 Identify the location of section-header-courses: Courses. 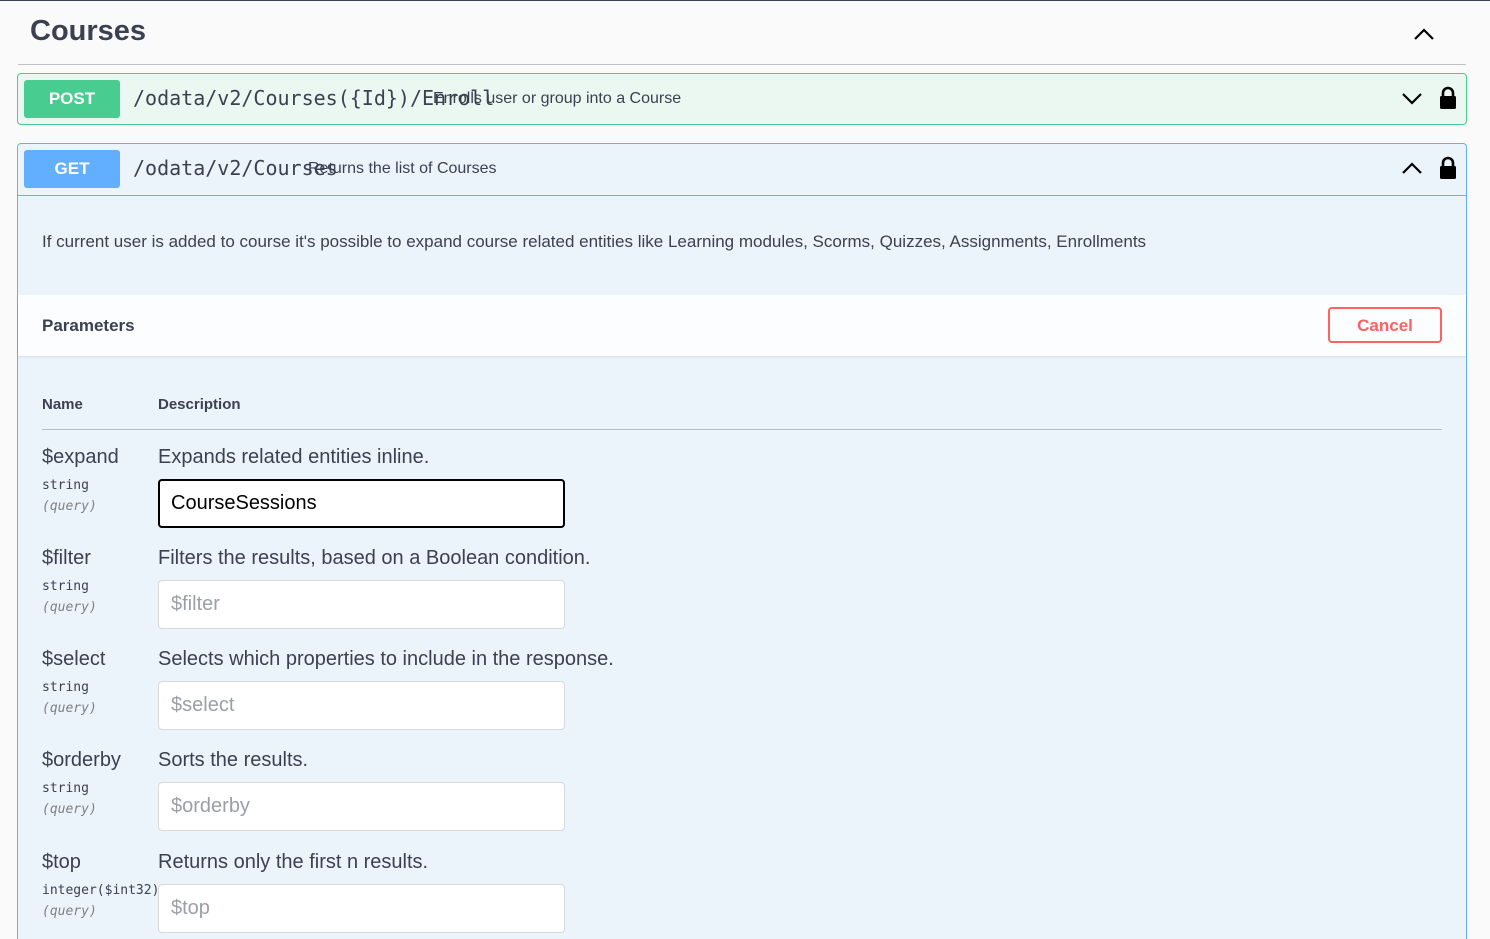
(742, 33).